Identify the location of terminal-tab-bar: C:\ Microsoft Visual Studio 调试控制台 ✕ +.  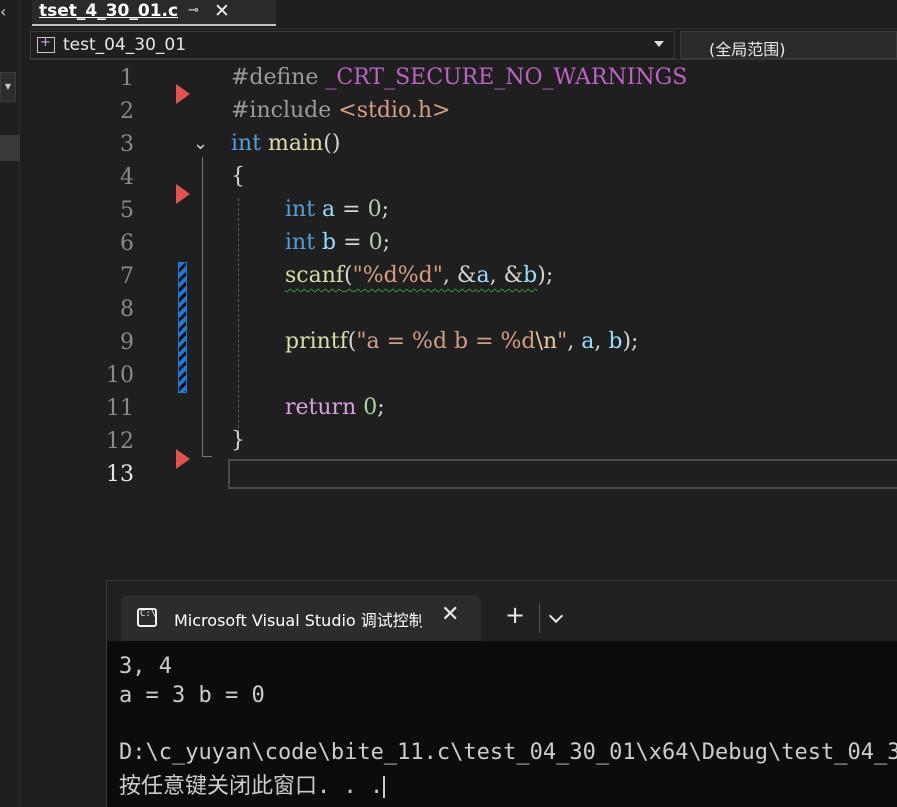
(502, 611).